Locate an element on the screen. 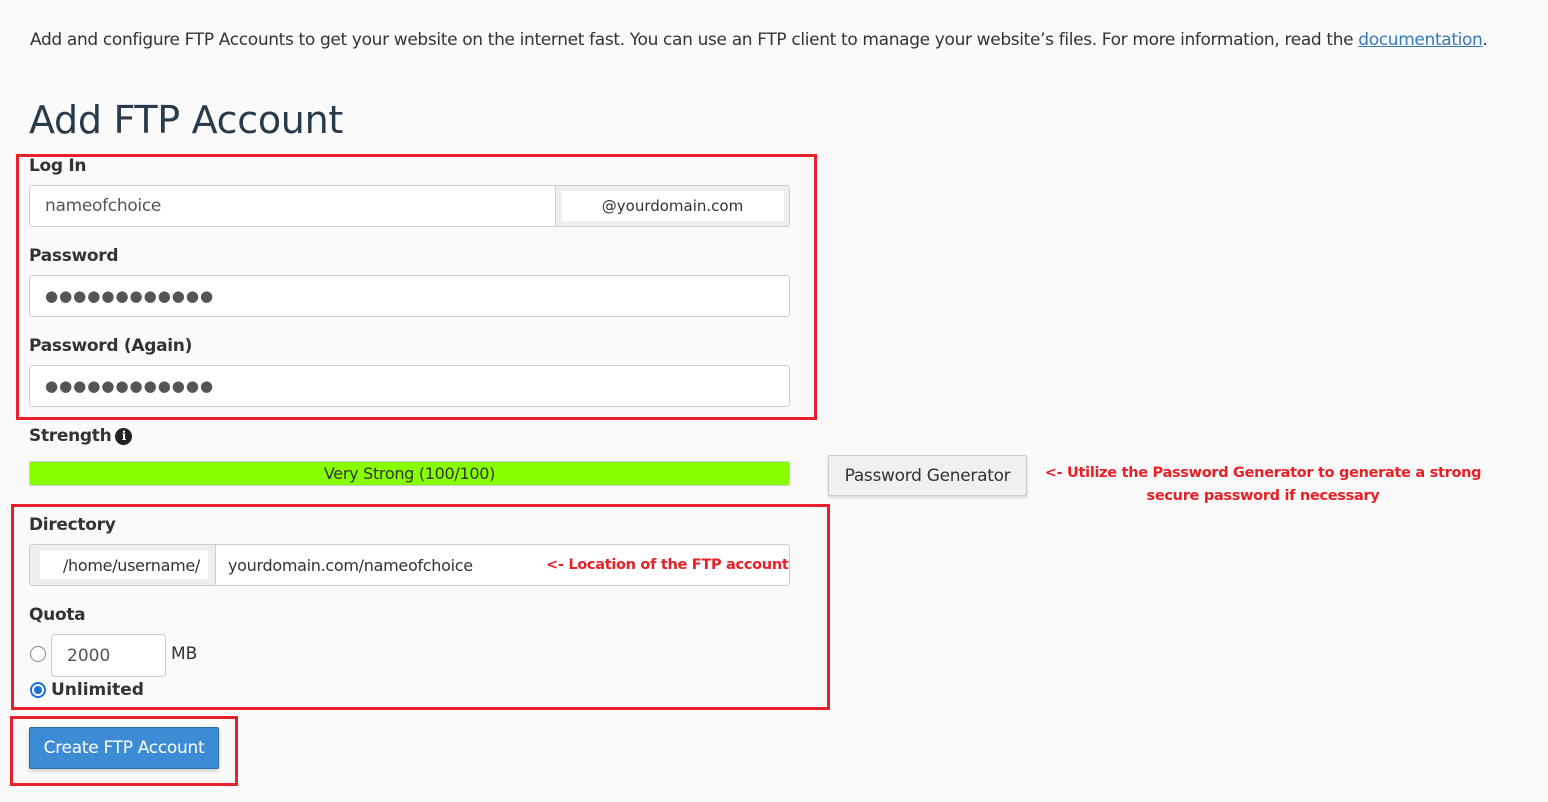 The image size is (1548, 802). strength-meter: Very Strong (100/100) is located at coordinates (409, 473).